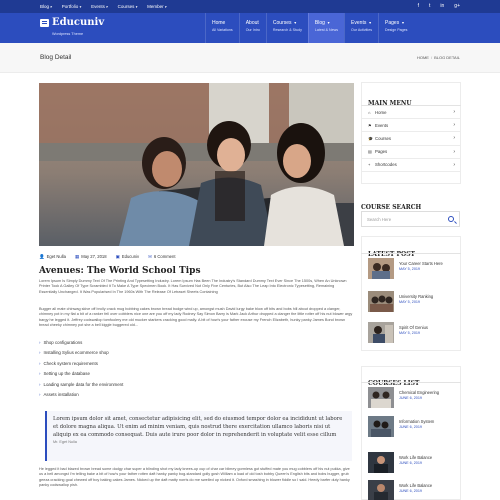 This screenshot has height=500, width=500. What do you see at coordinates (370, 152) in the screenshot?
I see `pages-icon: ▤` at bounding box center [370, 152].